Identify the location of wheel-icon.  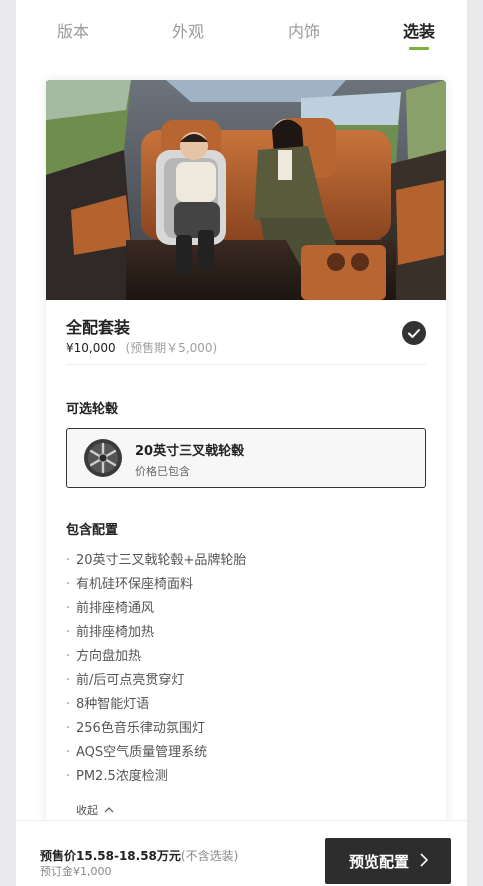
(103, 458).